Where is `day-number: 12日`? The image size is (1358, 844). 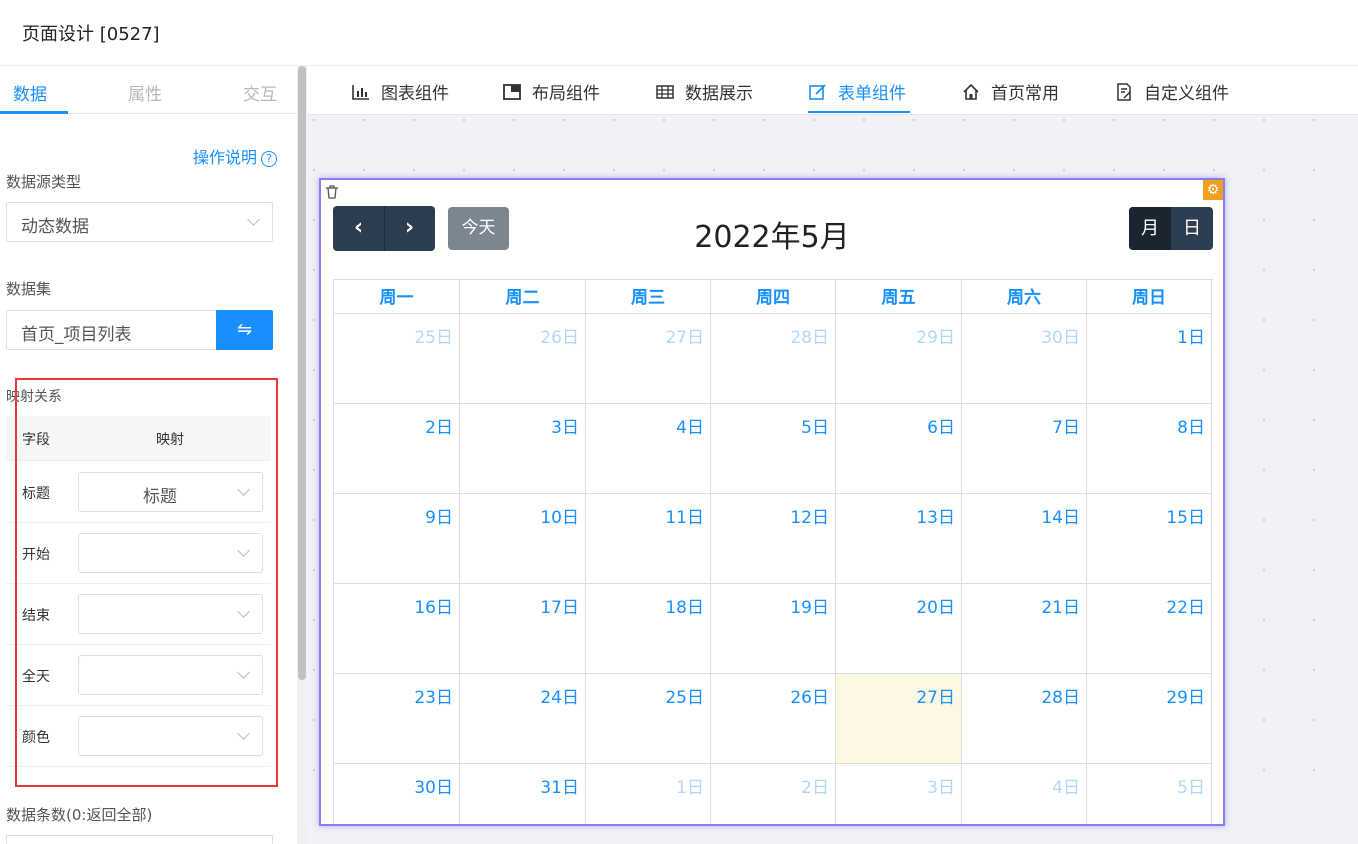 day-number: 12日 is located at coordinates (809, 518).